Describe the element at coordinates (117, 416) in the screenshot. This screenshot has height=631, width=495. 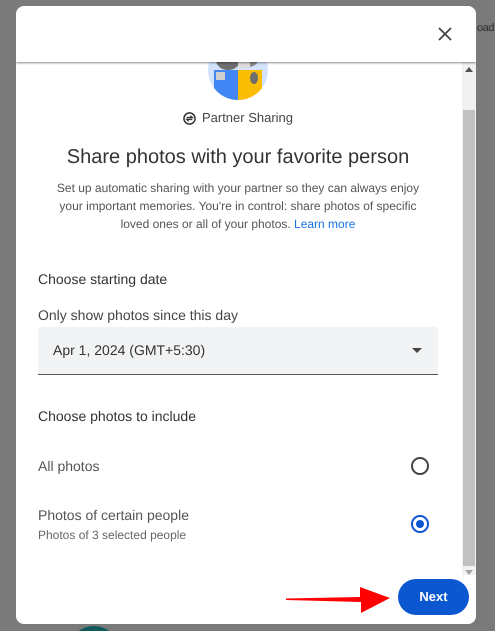
I see `section-heading: Choose photos to include` at that location.